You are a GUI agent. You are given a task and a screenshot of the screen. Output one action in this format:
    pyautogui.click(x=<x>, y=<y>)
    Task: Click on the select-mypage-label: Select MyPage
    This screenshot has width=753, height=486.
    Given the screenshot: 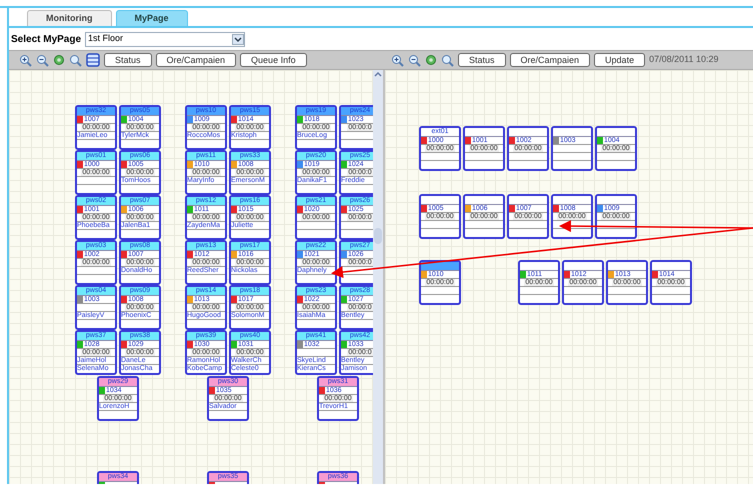 What is the action you would take?
    pyautogui.click(x=46, y=39)
    